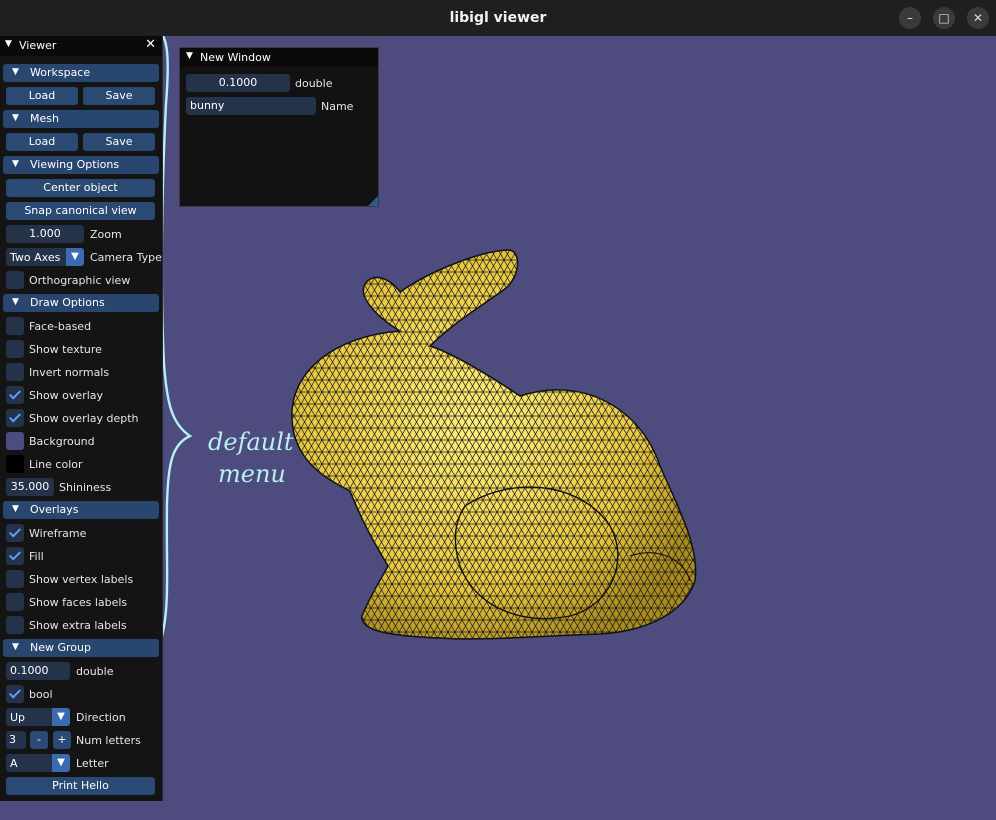  Describe the element at coordinates (14, 763) in the screenshot. I see `letter-value: A` at that location.